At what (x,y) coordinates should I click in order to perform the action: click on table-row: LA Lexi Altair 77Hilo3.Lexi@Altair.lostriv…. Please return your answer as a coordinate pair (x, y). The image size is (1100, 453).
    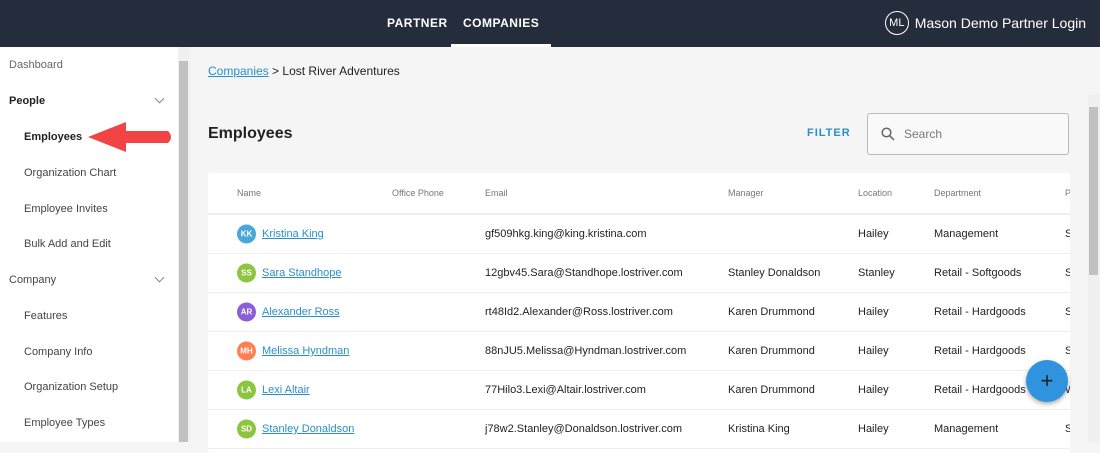
    Looking at the image, I should click on (639, 390).